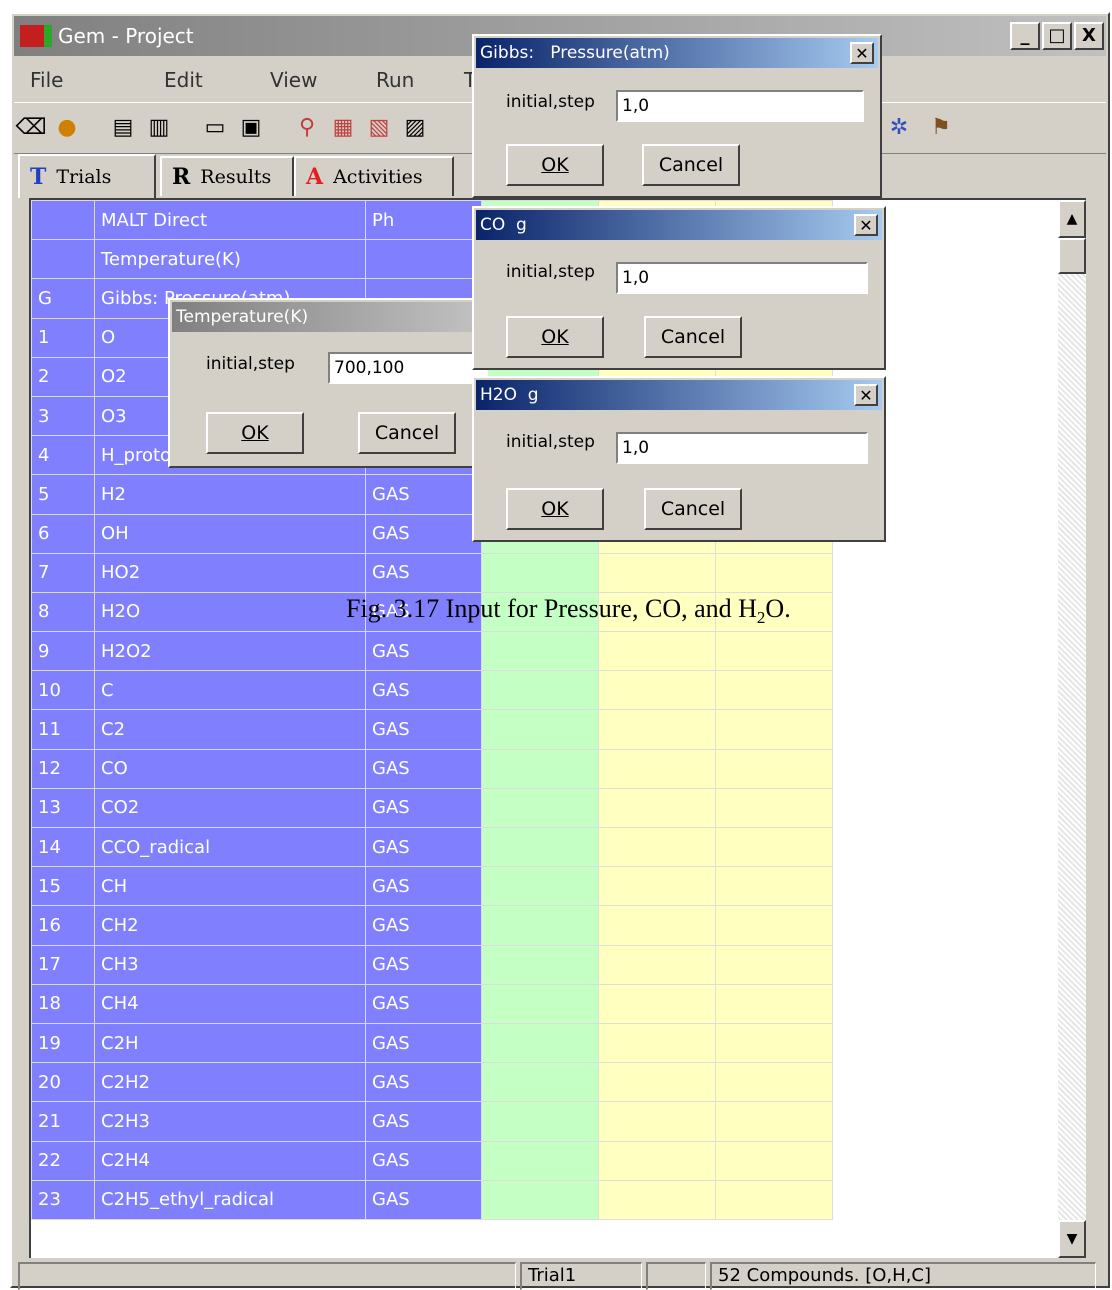 The width and height of the screenshot is (1112, 1290). I want to click on compound-cell: CH3, so click(230, 964).